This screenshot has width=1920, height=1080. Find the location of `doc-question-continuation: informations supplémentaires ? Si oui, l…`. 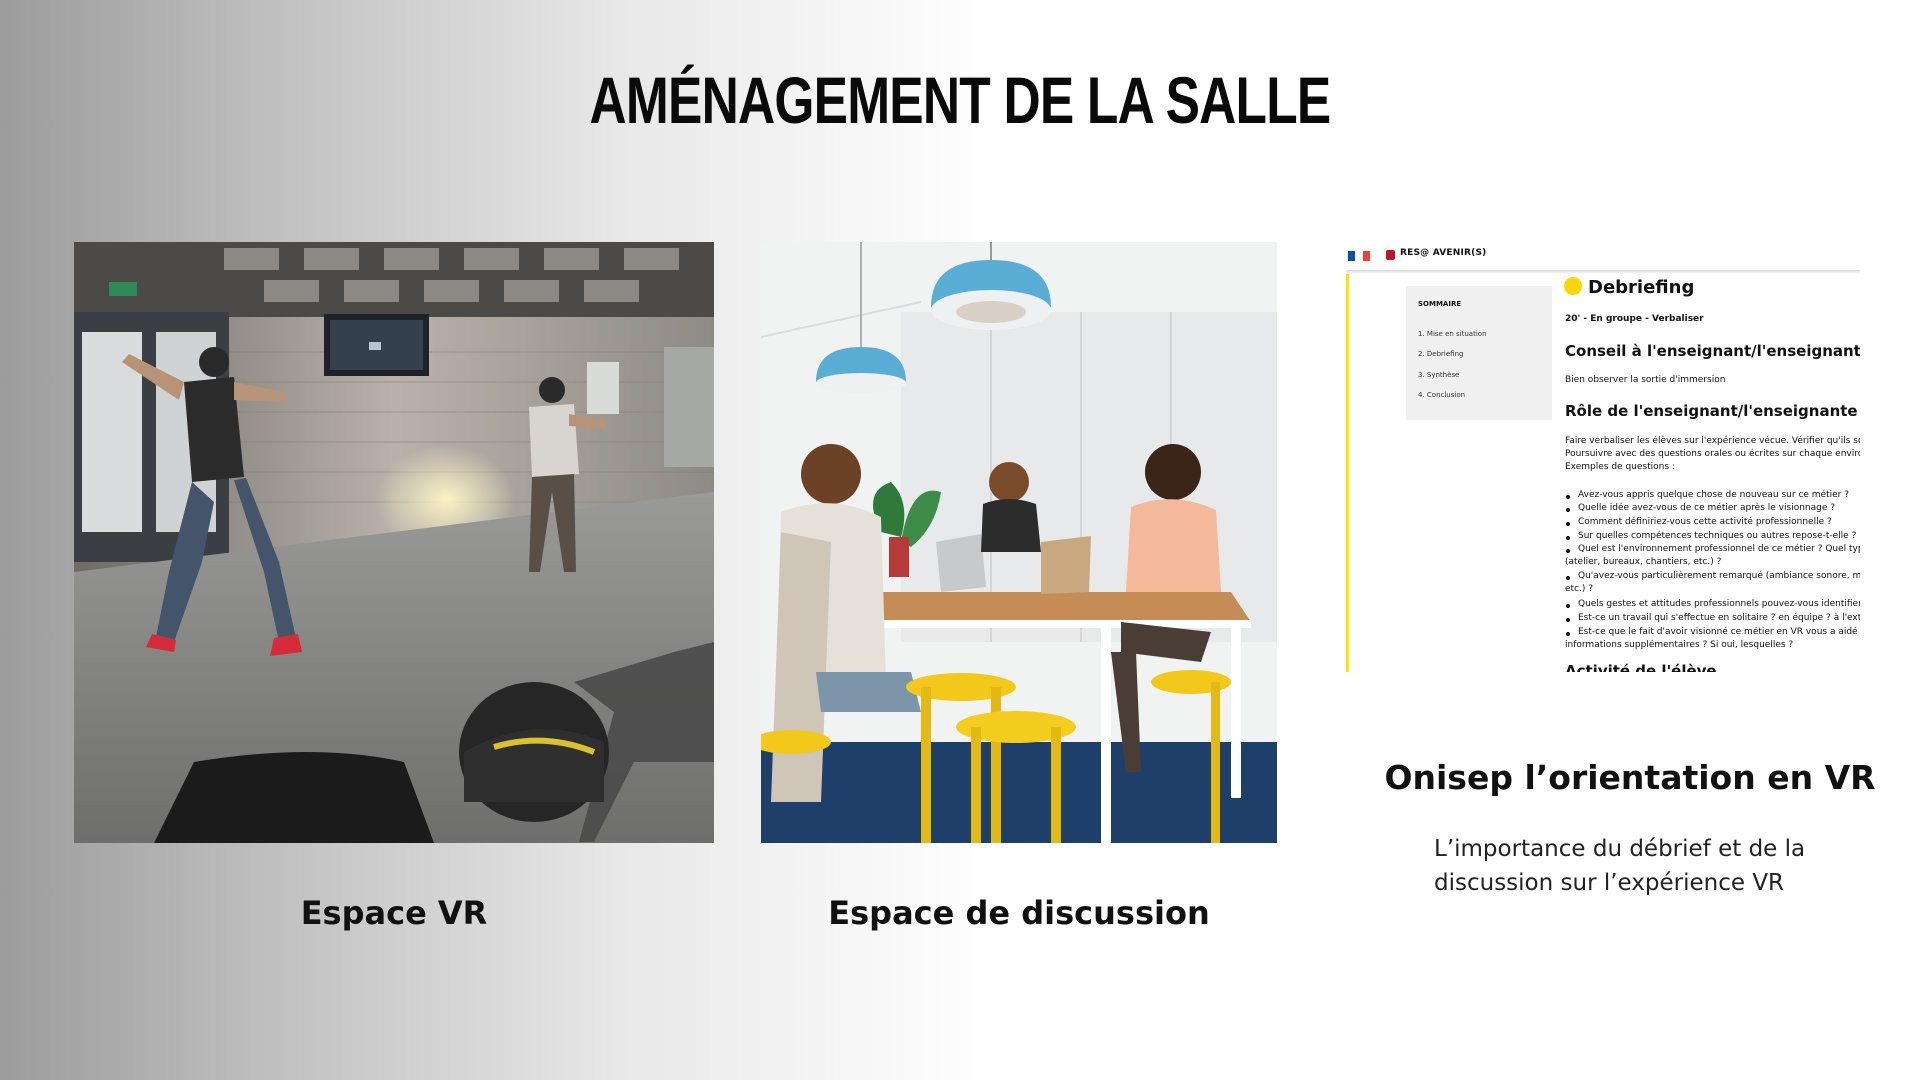

doc-question-continuation: informations supplémentaires ? Si oui, l… is located at coordinates (1679, 645).